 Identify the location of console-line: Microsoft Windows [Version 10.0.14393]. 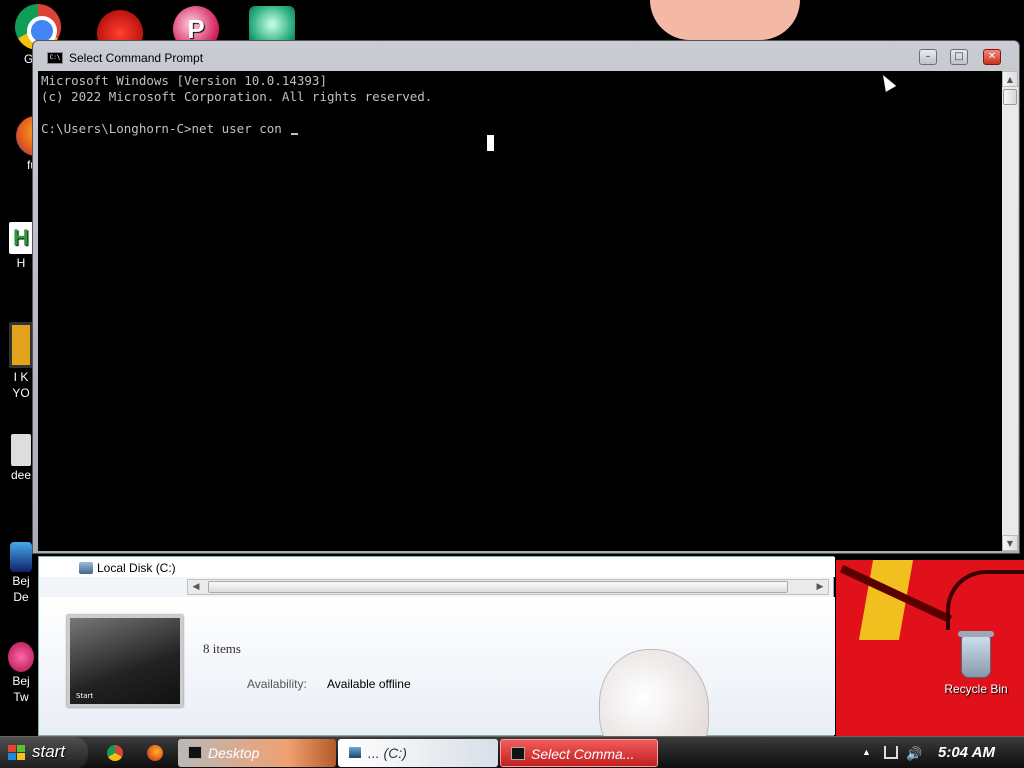
(184, 80).